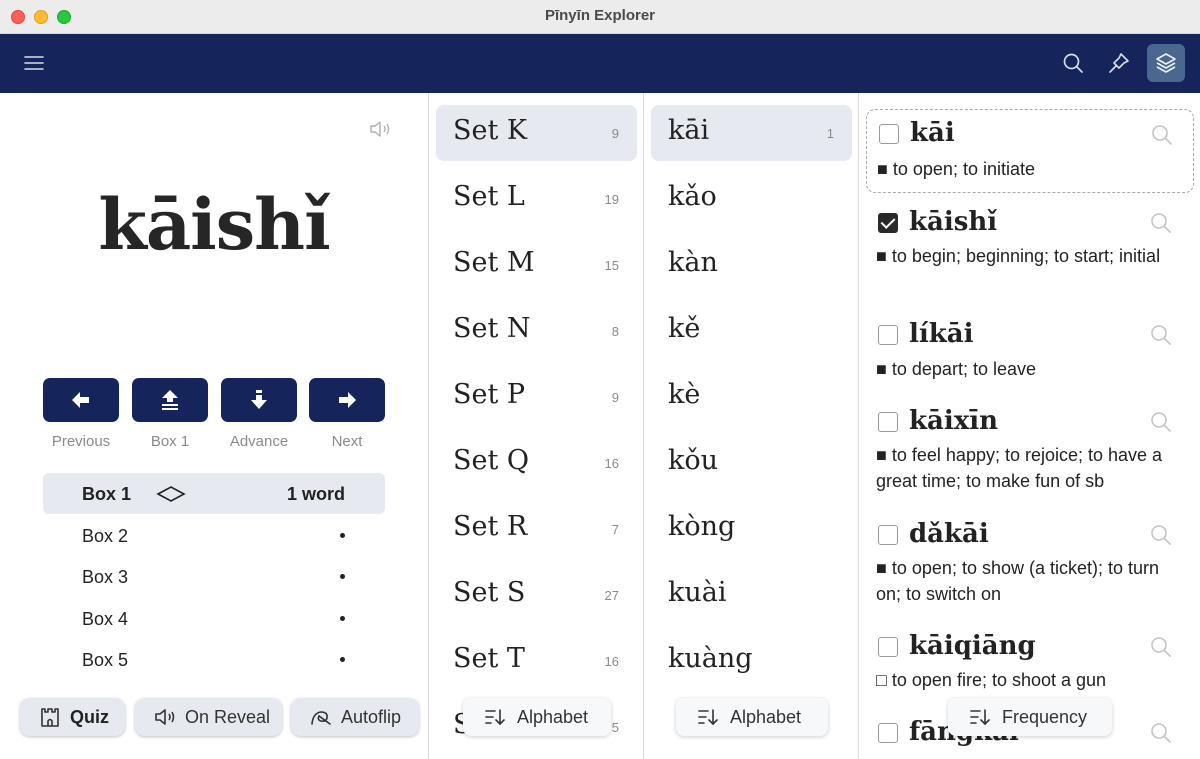 This screenshot has height=759, width=1200. I want to click on pin-icon, so click(1119, 63).